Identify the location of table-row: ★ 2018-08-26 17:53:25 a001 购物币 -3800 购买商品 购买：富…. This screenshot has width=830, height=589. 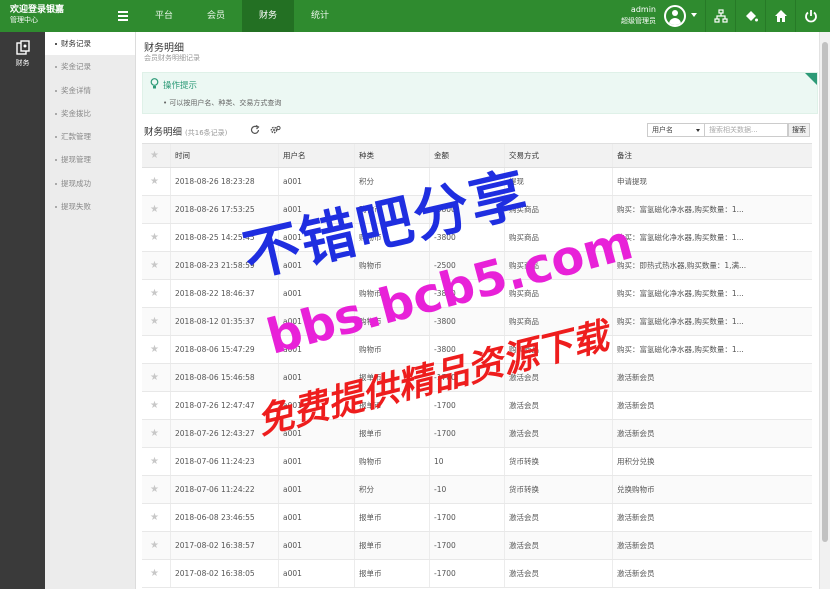
(477, 210).